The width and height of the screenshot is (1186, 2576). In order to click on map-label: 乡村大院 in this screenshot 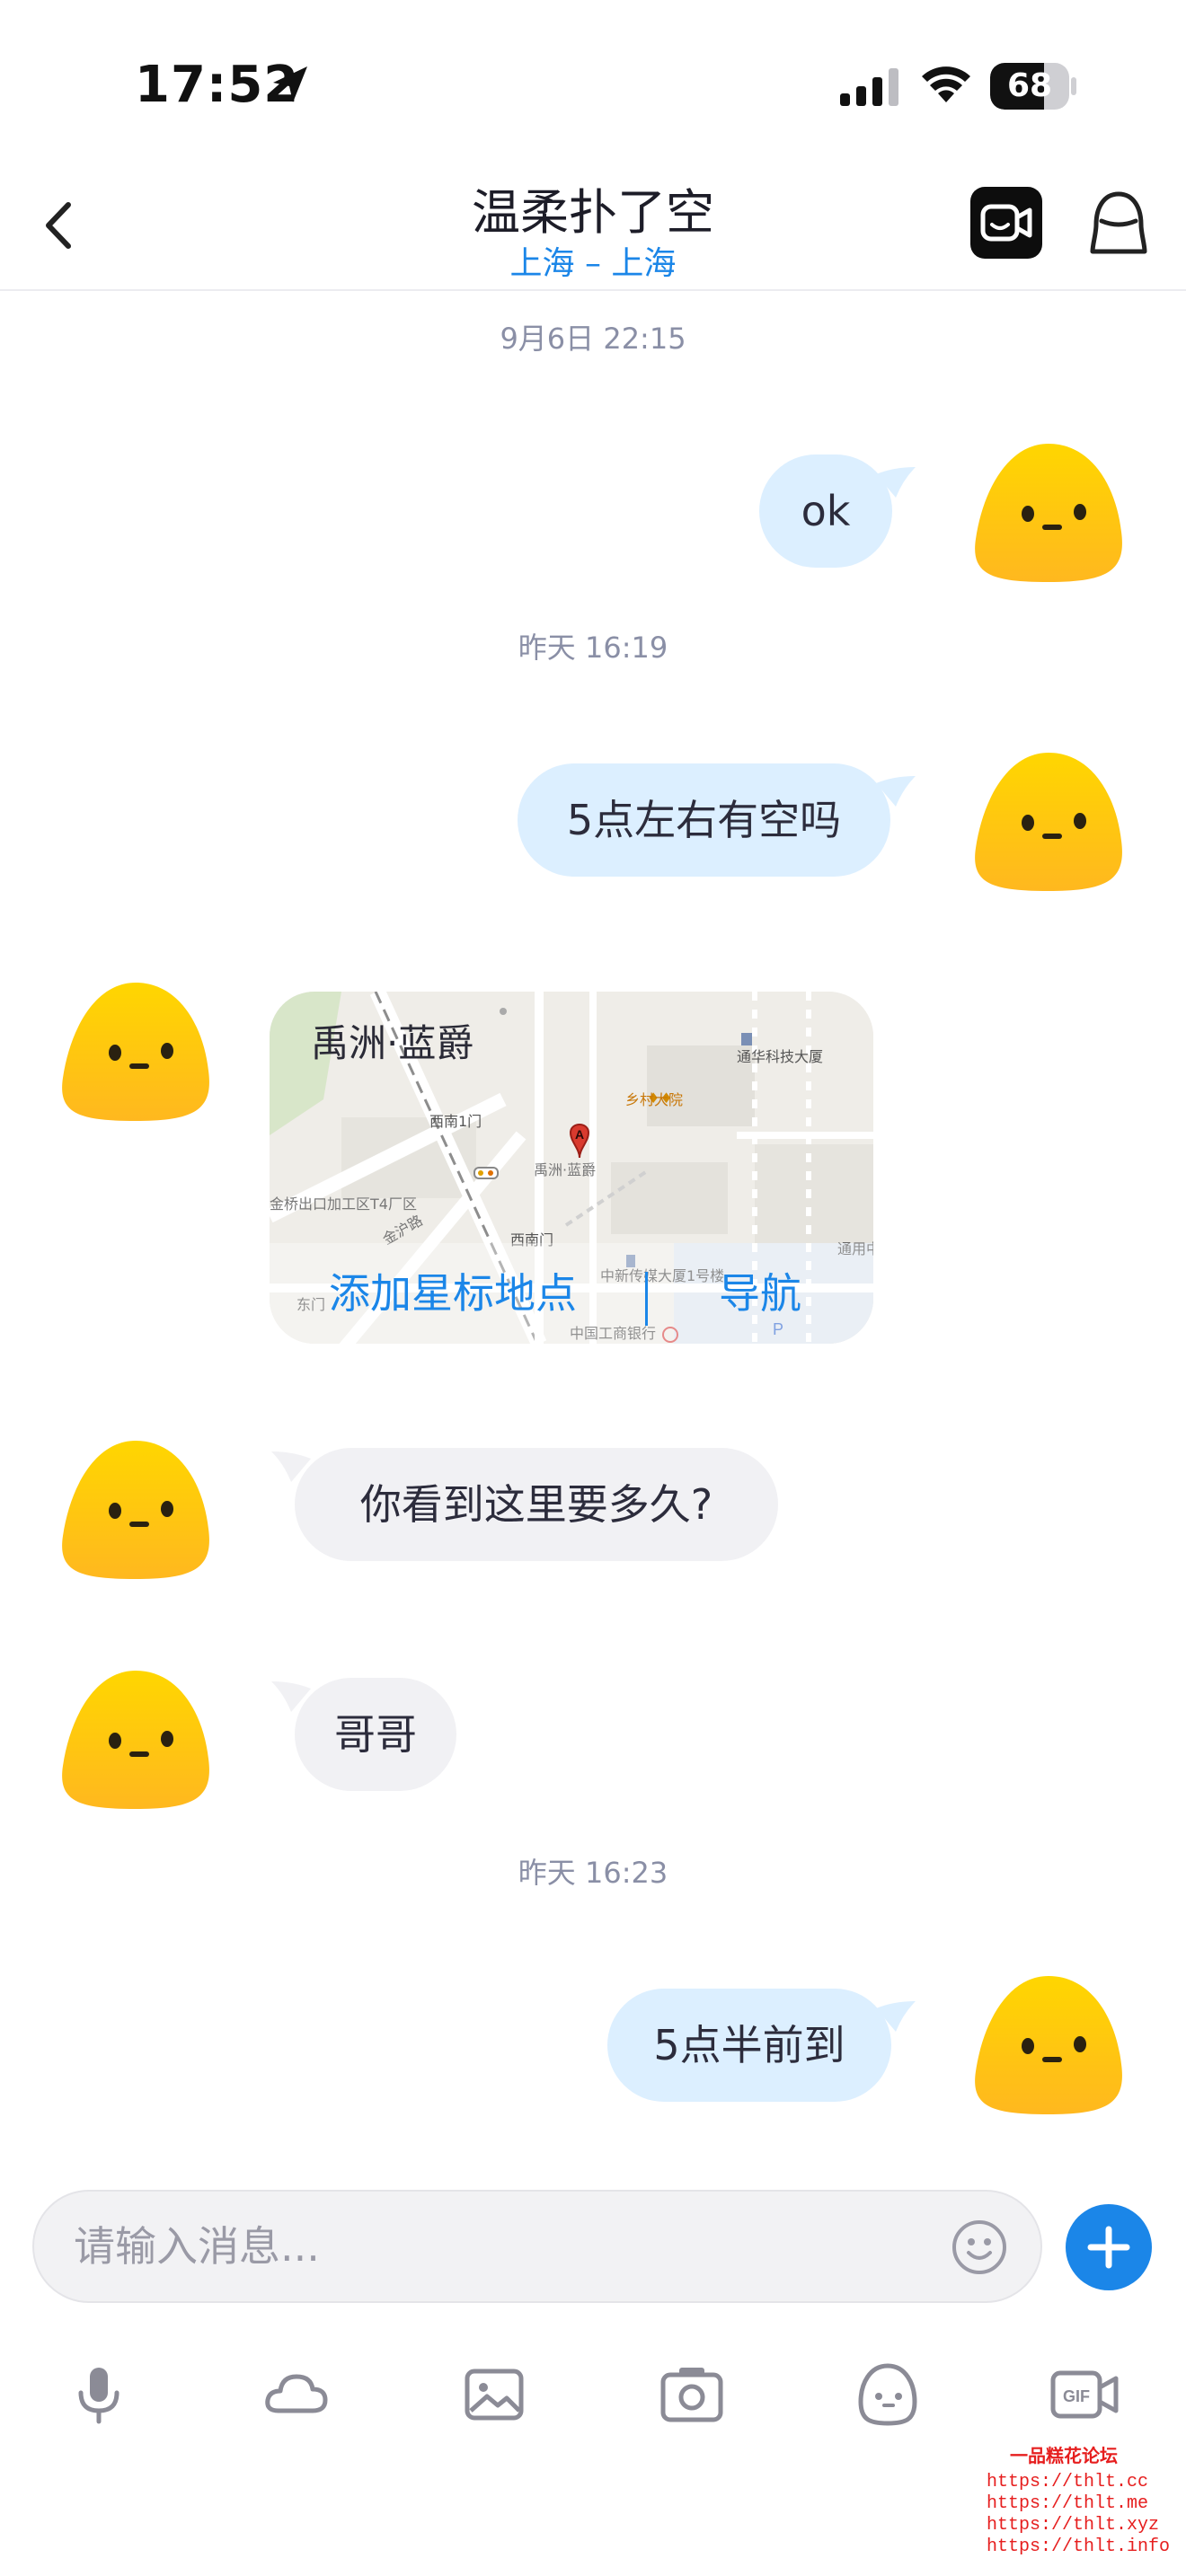, I will do `click(654, 1099)`.